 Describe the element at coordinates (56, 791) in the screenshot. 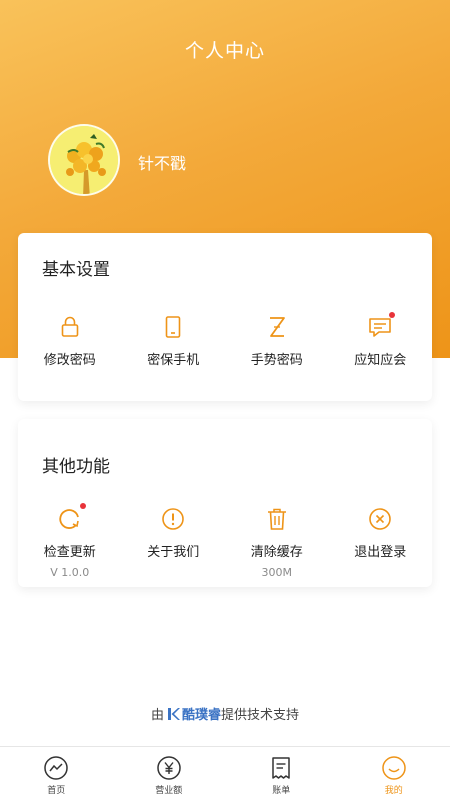

I see `tab-home-label: 首页` at that location.